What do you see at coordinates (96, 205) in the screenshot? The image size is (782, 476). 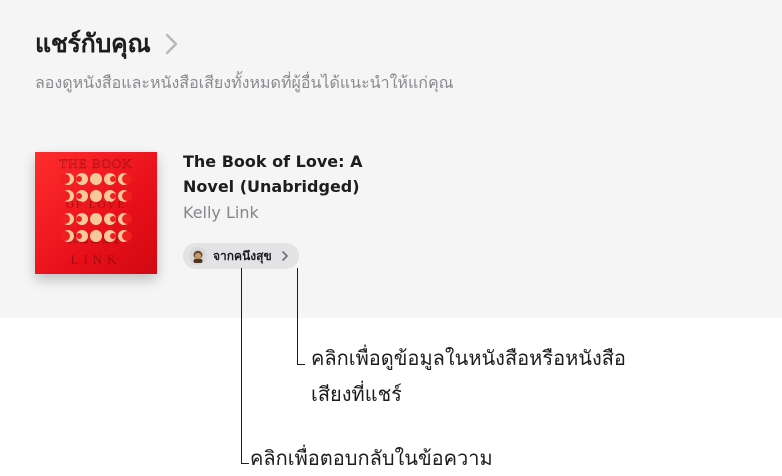 I see `cover-text-line2: OF LOVE` at bounding box center [96, 205].